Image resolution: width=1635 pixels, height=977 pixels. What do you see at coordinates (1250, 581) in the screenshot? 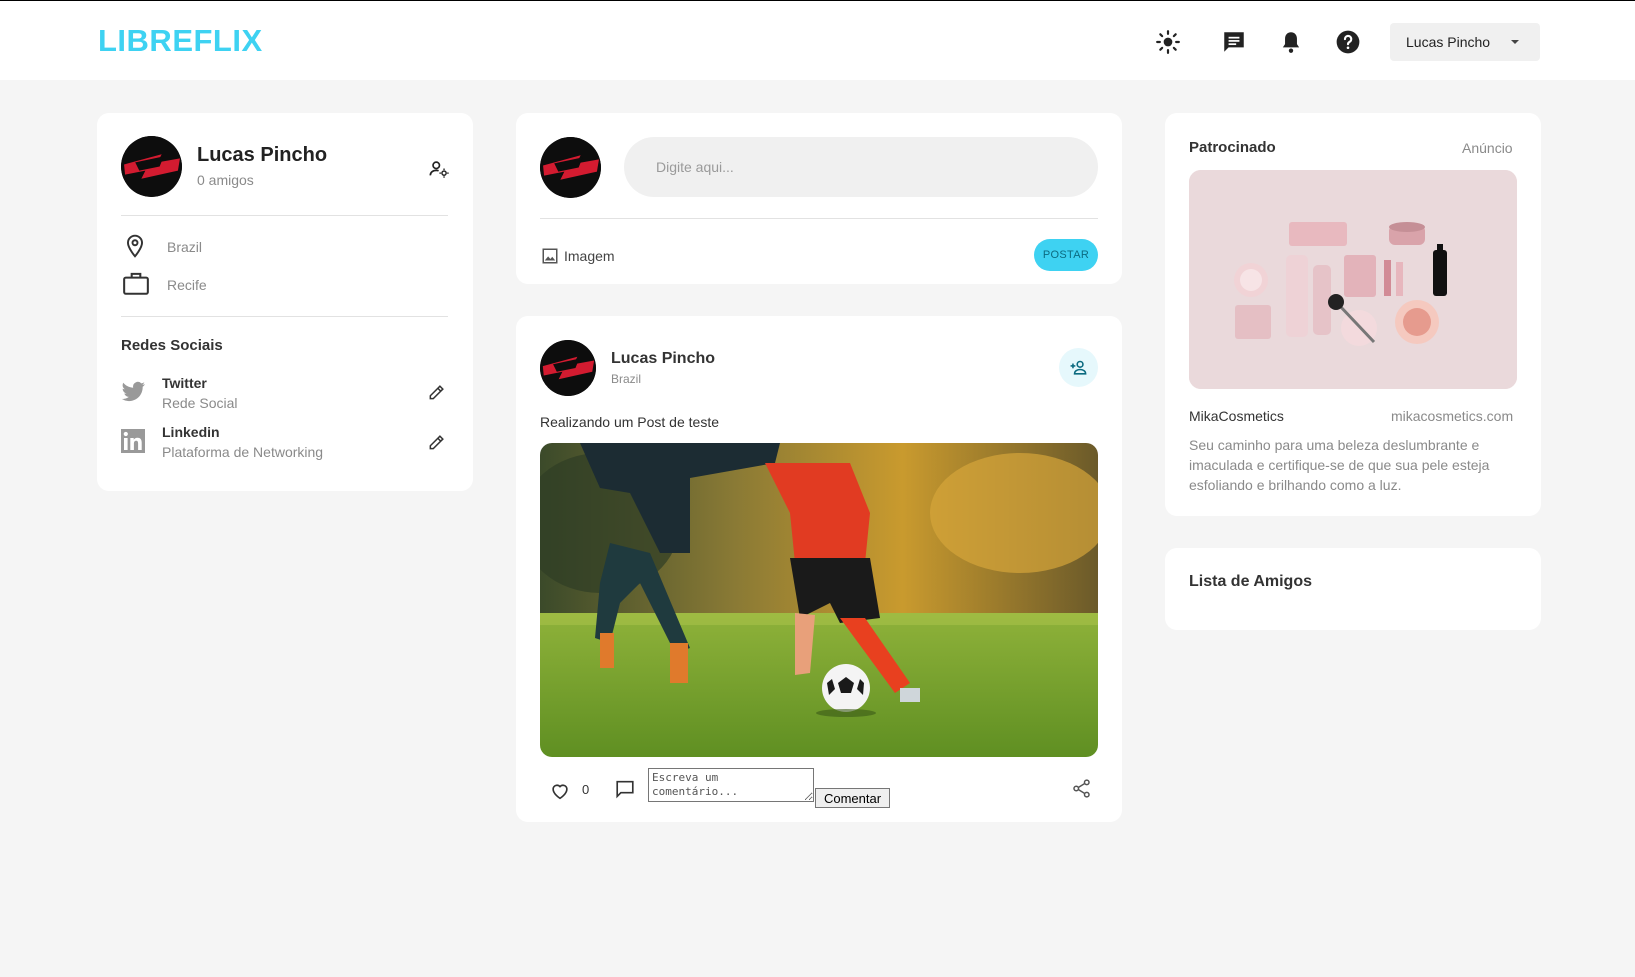
I see `friends-list-heading: Lista de Amigos` at bounding box center [1250, 581].